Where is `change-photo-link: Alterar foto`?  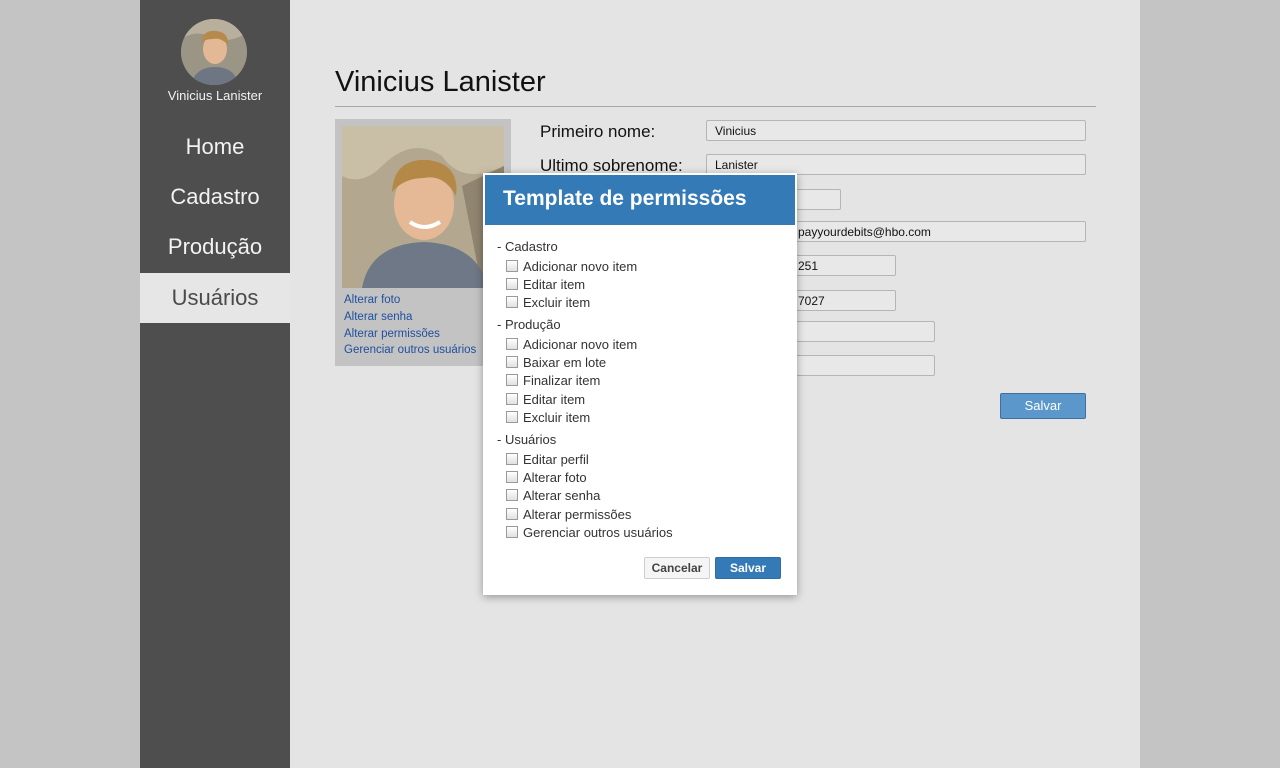
change-photo-link: Alterar foto is located at coordinates (372, 300).